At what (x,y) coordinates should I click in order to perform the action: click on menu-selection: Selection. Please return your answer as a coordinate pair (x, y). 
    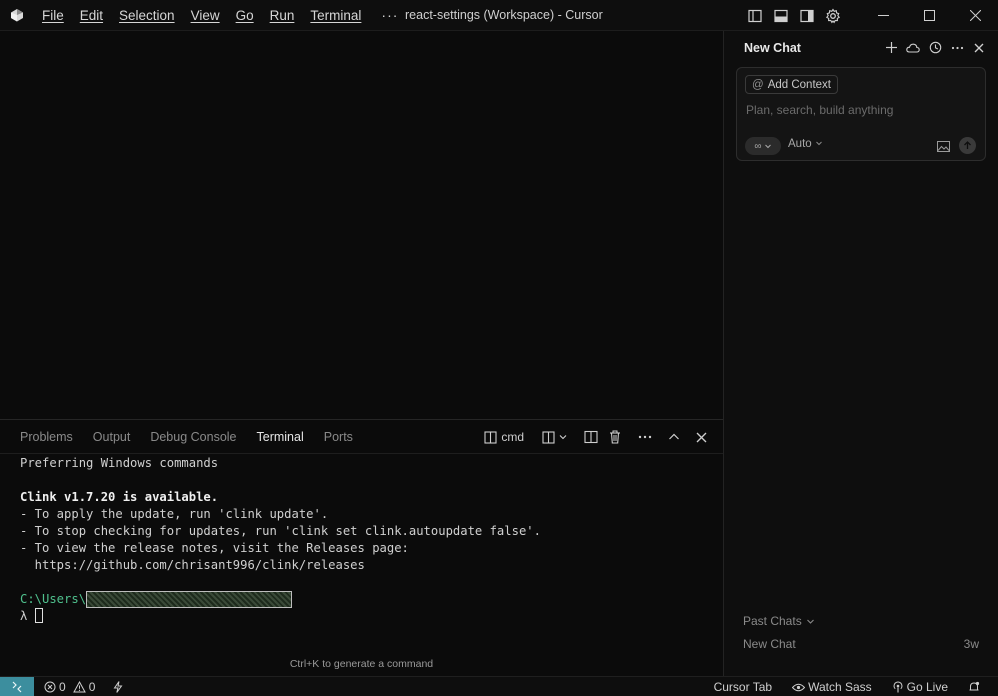
    Looking at the image, I should click on (147, 15).